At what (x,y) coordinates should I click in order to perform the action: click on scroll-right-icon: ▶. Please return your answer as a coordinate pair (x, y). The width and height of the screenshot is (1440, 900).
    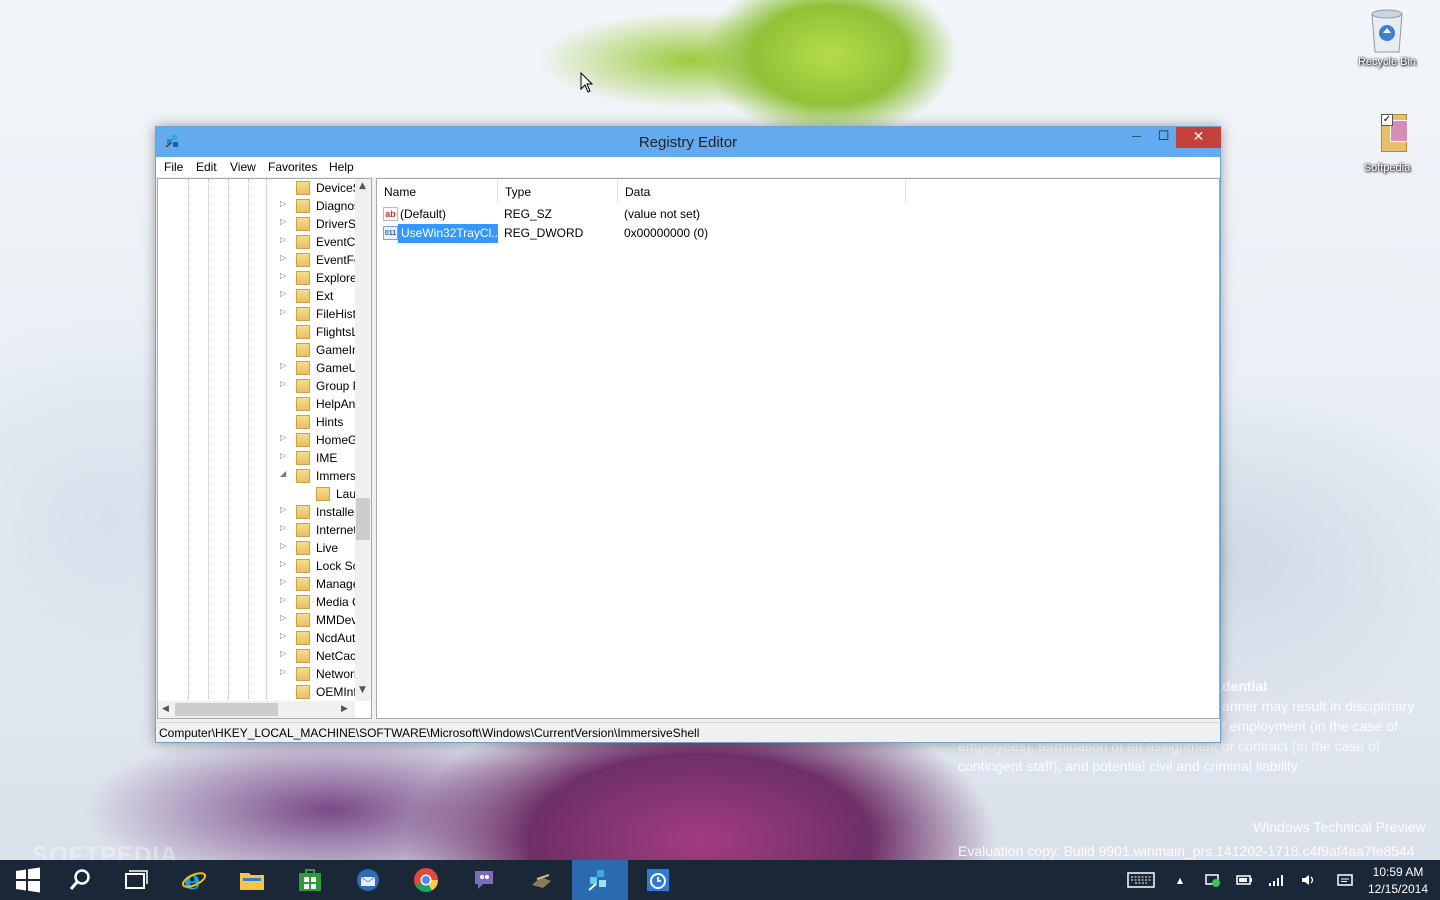
    Looking at the image, I should click on (344, 709).